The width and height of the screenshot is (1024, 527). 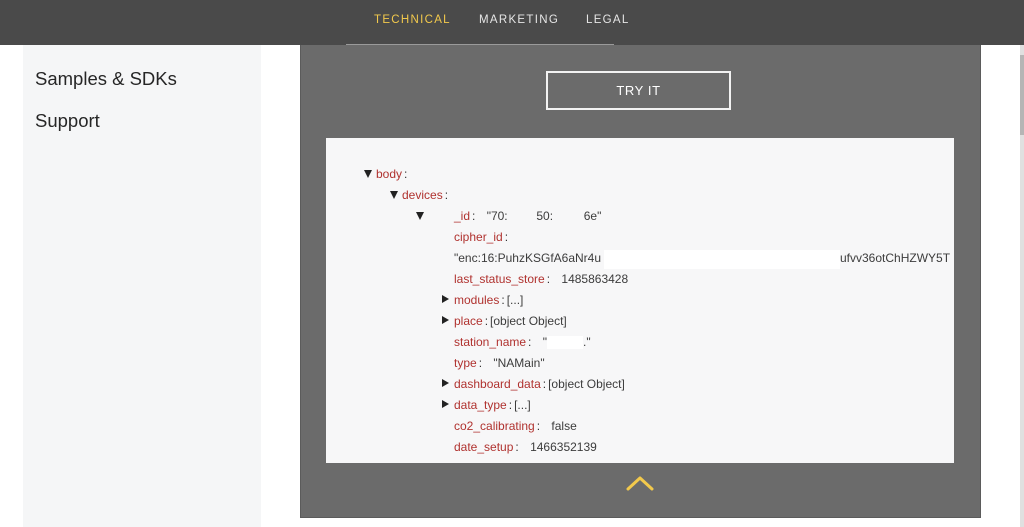 I want to click on json-key-body: body, so click(x=389, y=174).